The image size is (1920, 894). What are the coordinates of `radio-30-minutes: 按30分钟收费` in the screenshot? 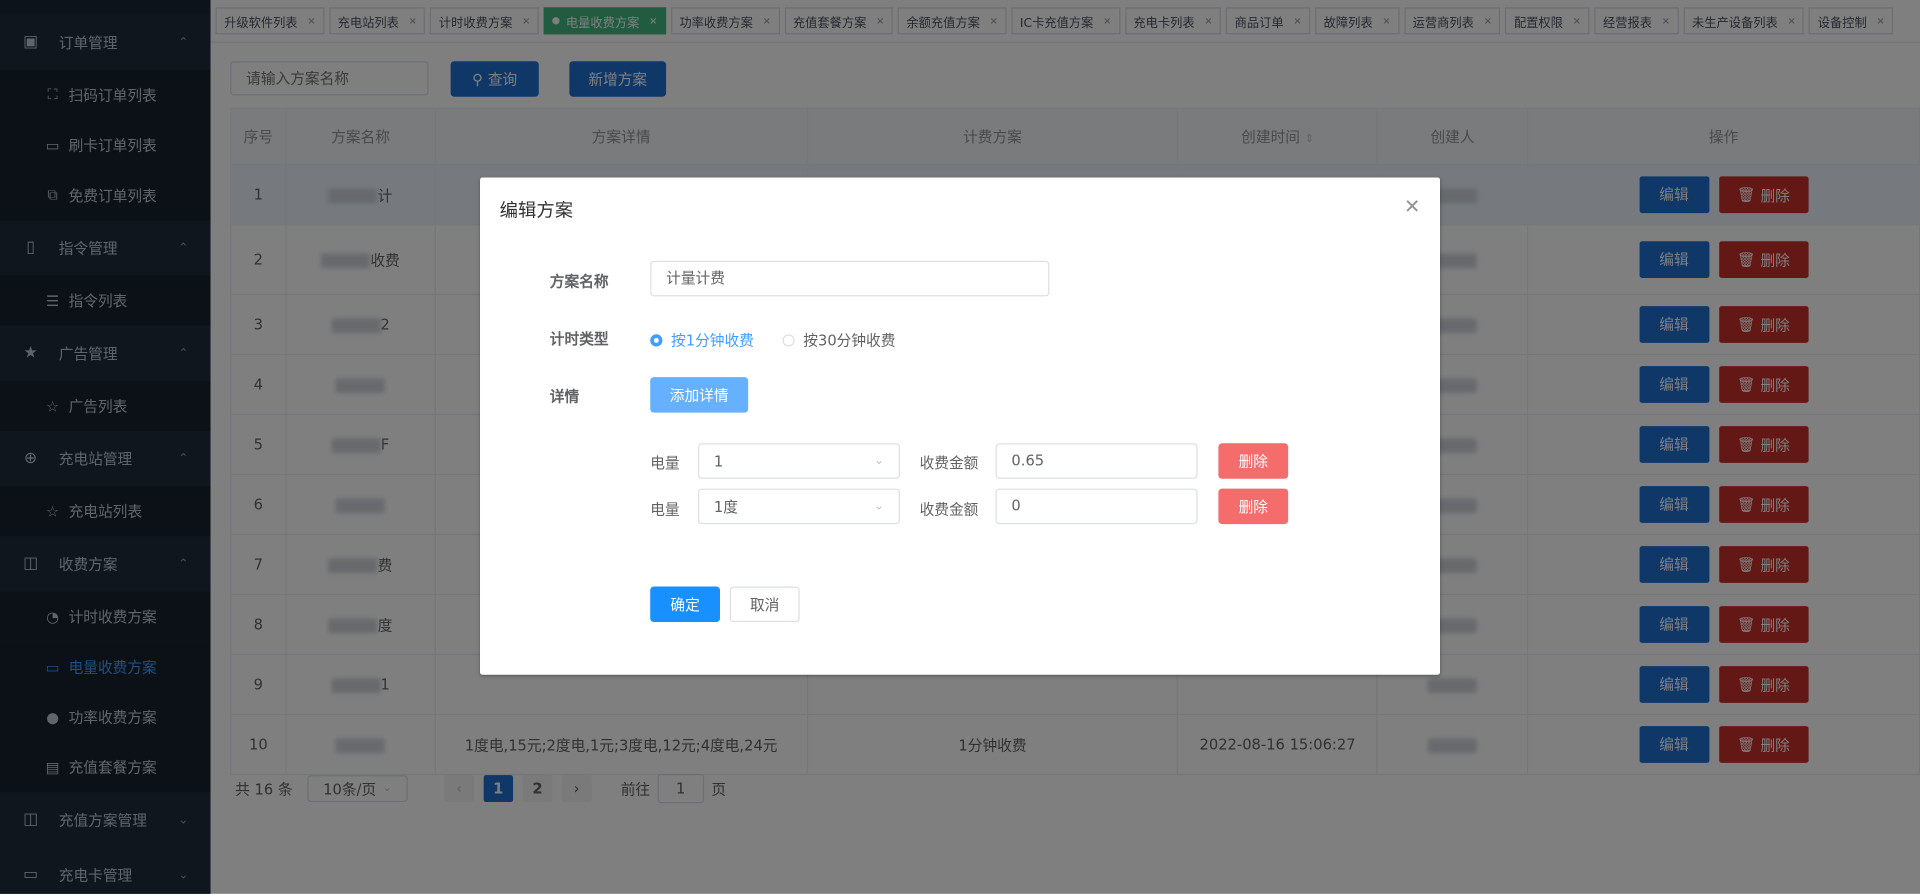 It's located at (838, 339).